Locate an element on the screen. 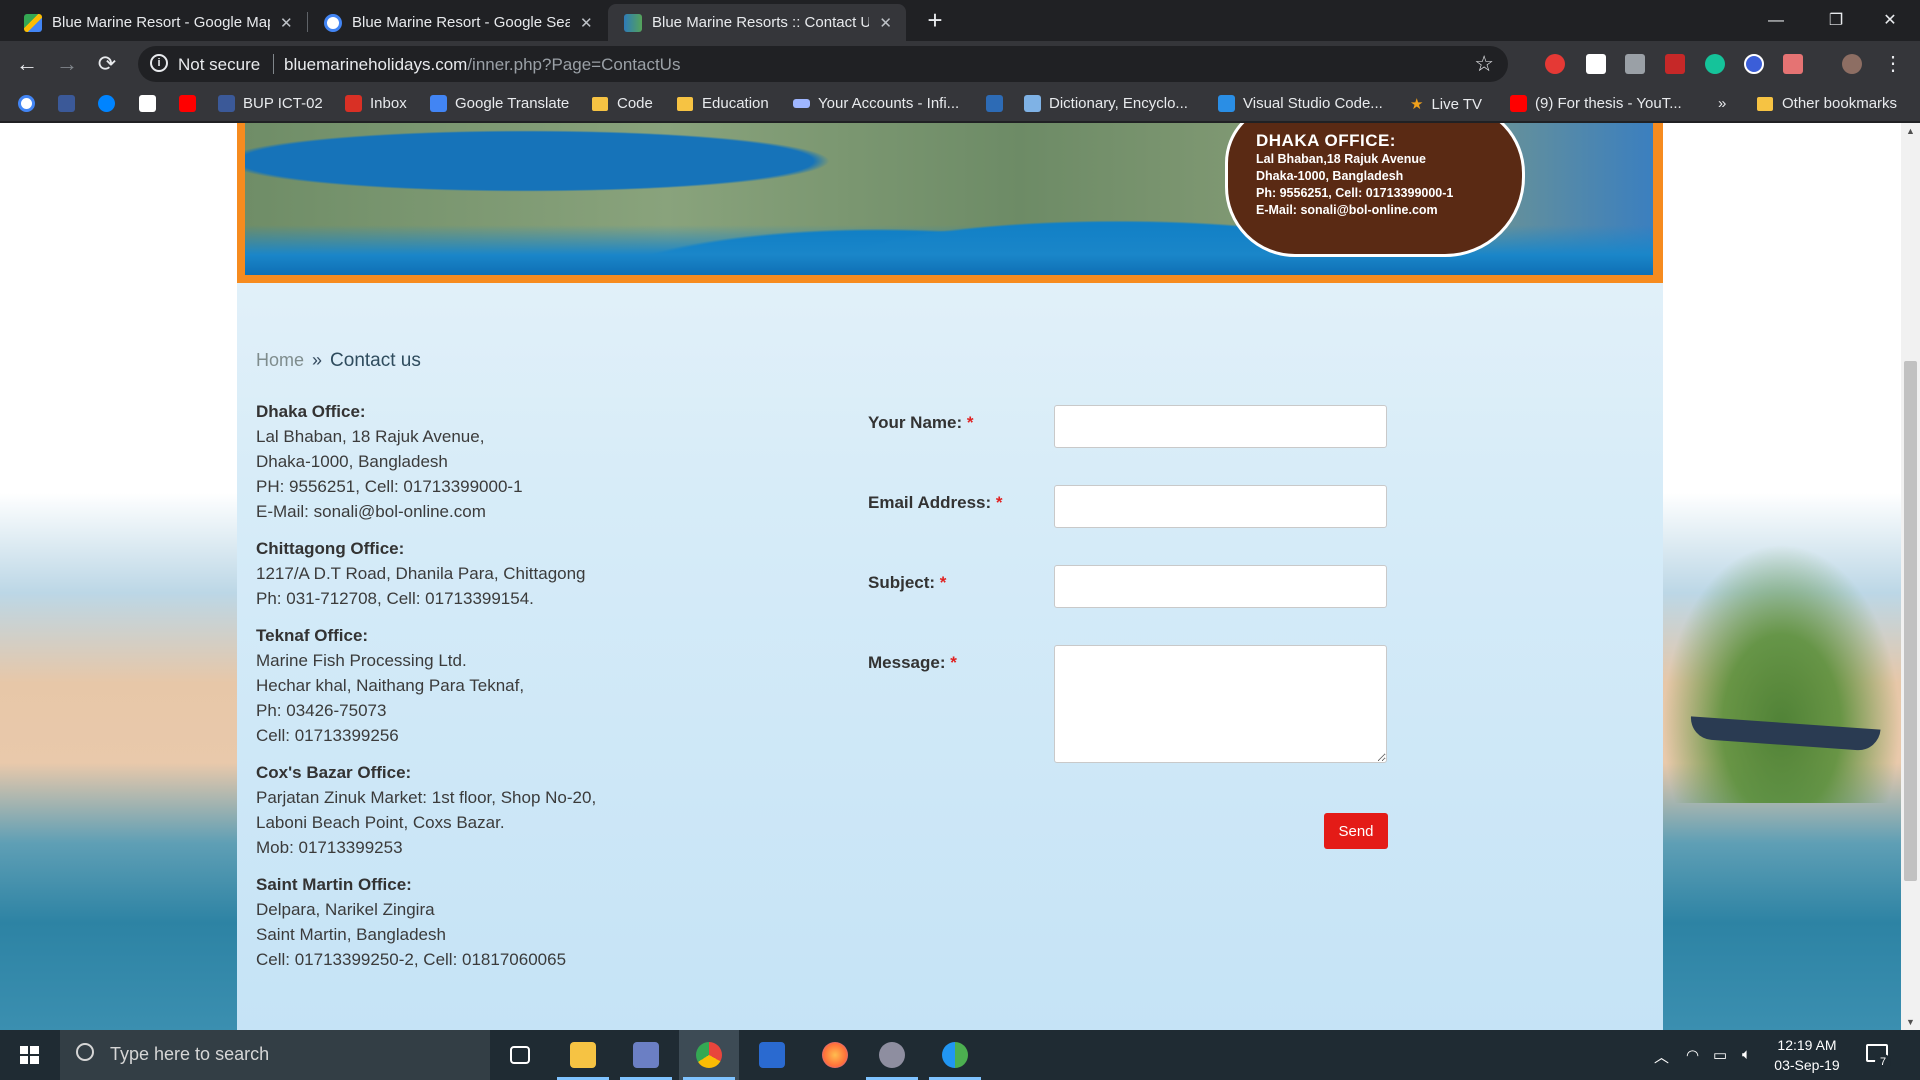  firefox-icon is located at coordinates (835, 1055).